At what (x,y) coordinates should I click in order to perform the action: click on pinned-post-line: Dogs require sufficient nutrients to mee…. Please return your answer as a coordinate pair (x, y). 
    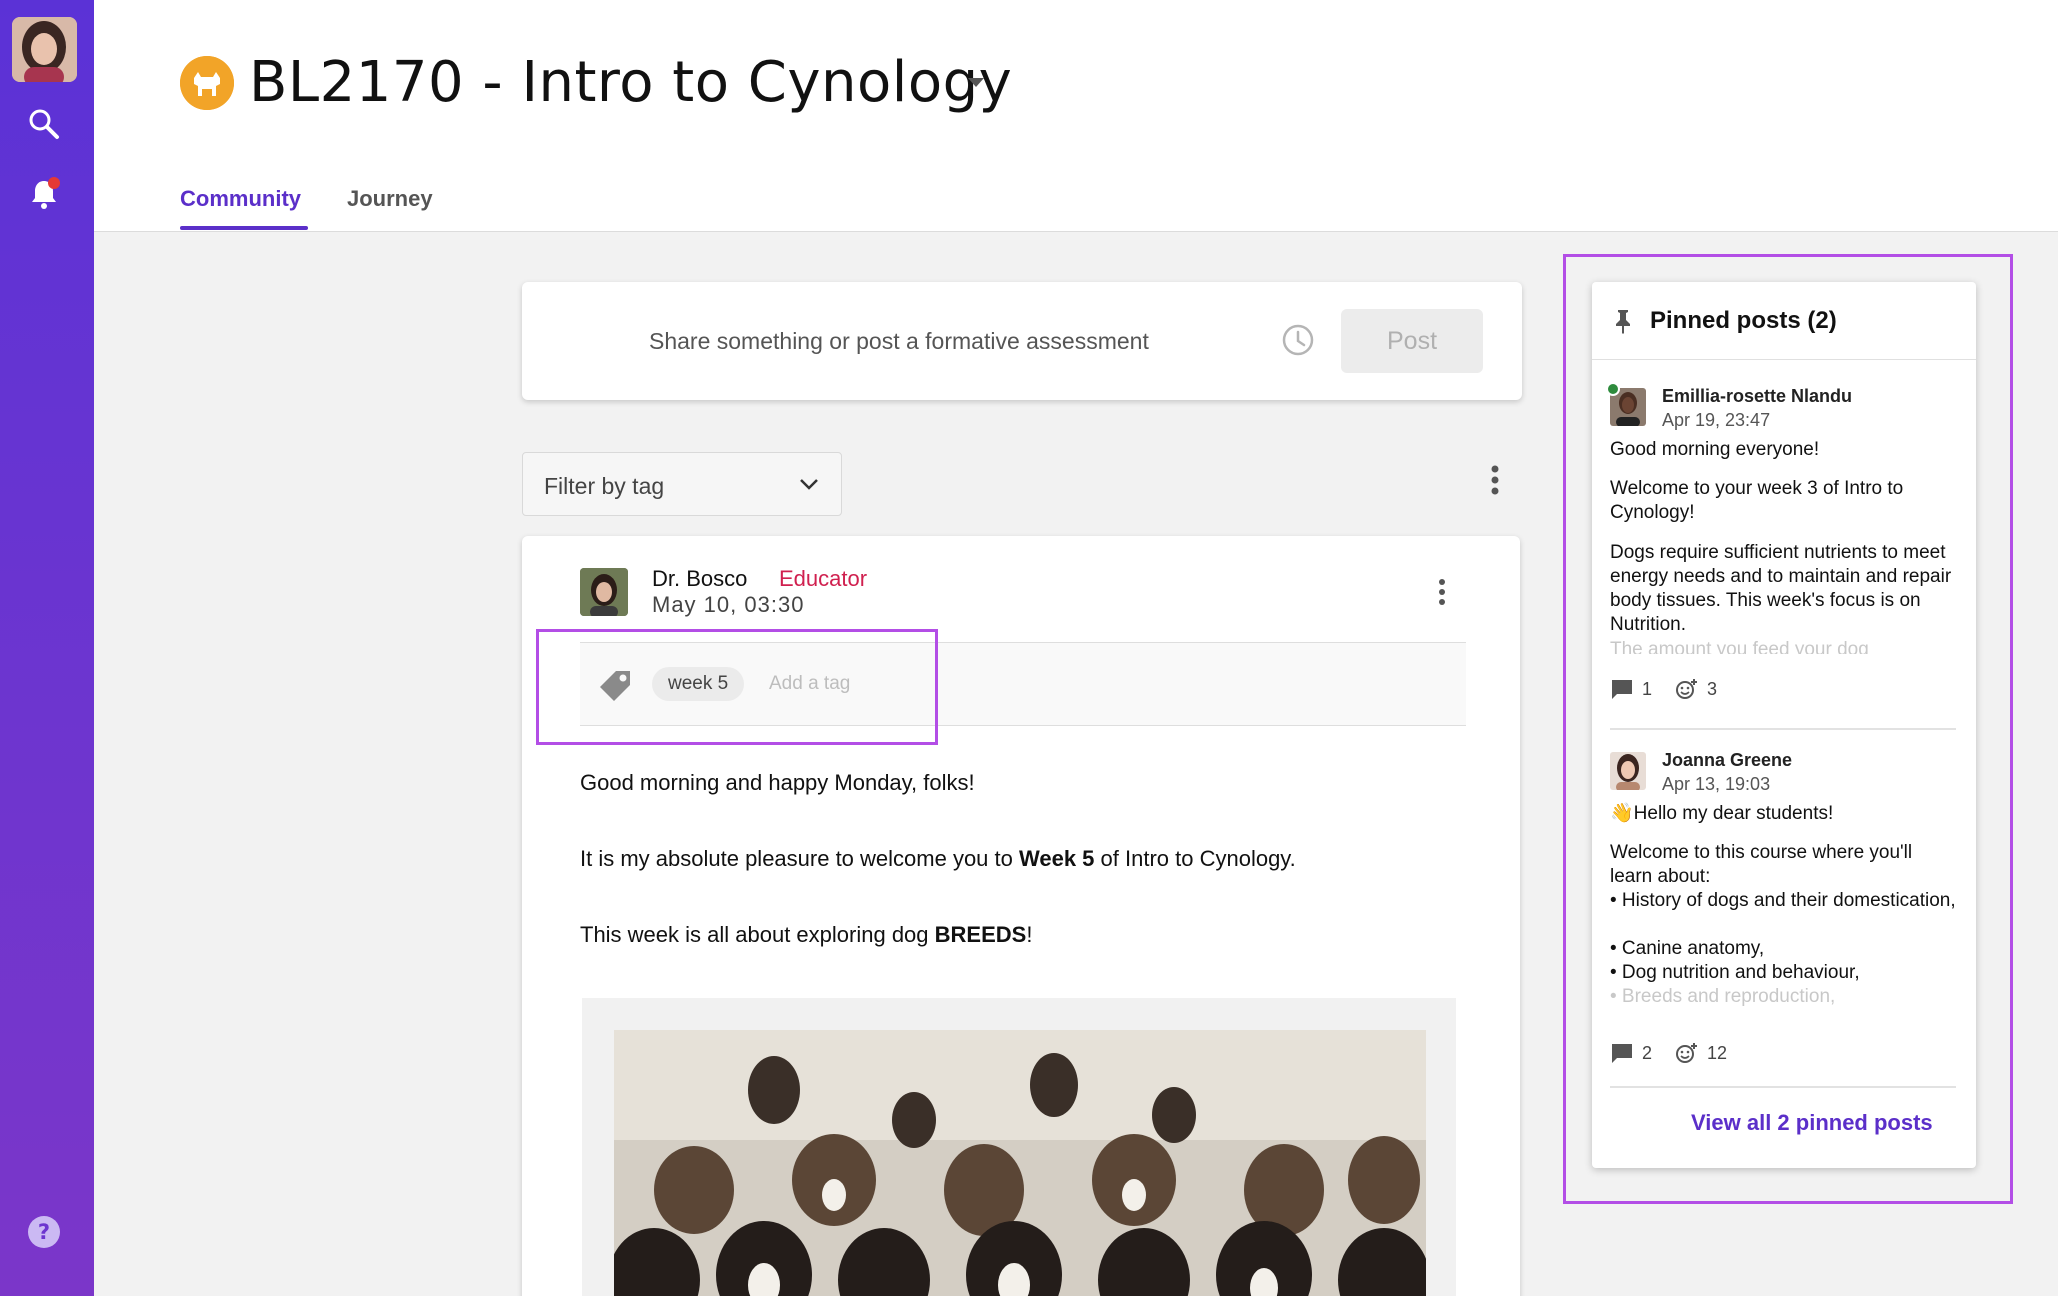
    Looking at the image, I should click on (1781, 588).